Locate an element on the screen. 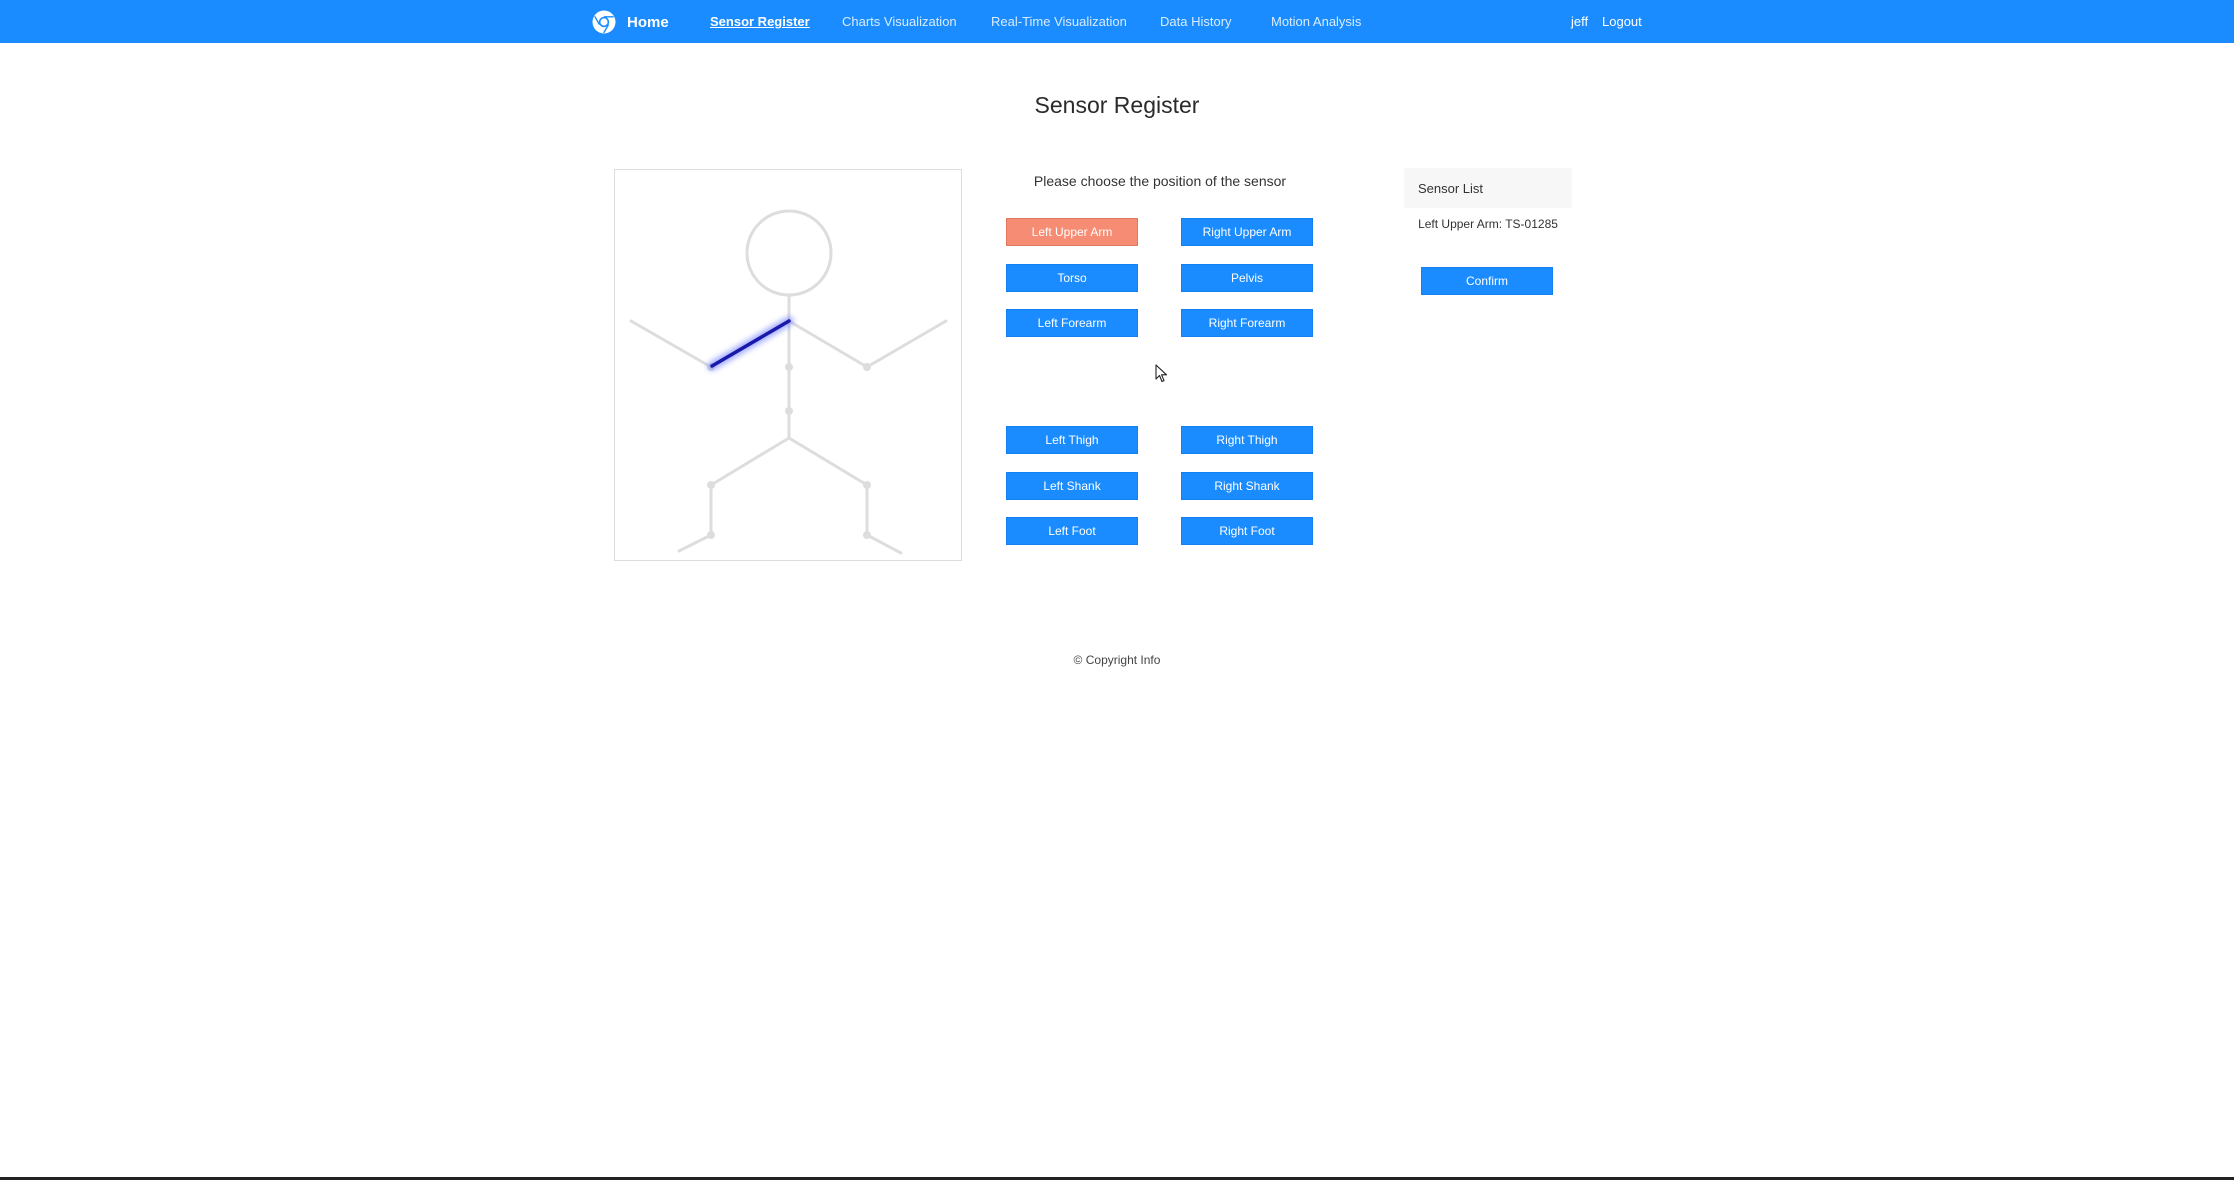 The height and width of the screenshot is (1180, 2234). figure-right-upper-arm is located at coordinates (828, 344).